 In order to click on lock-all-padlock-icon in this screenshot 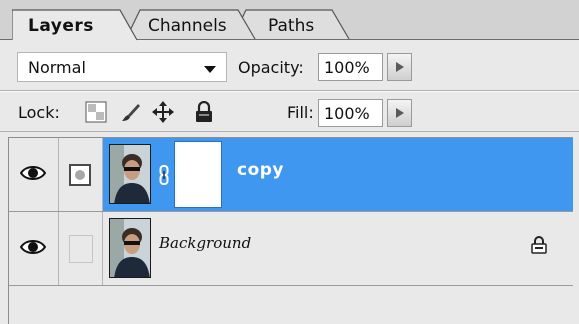, I will do `click(204, 111)`.